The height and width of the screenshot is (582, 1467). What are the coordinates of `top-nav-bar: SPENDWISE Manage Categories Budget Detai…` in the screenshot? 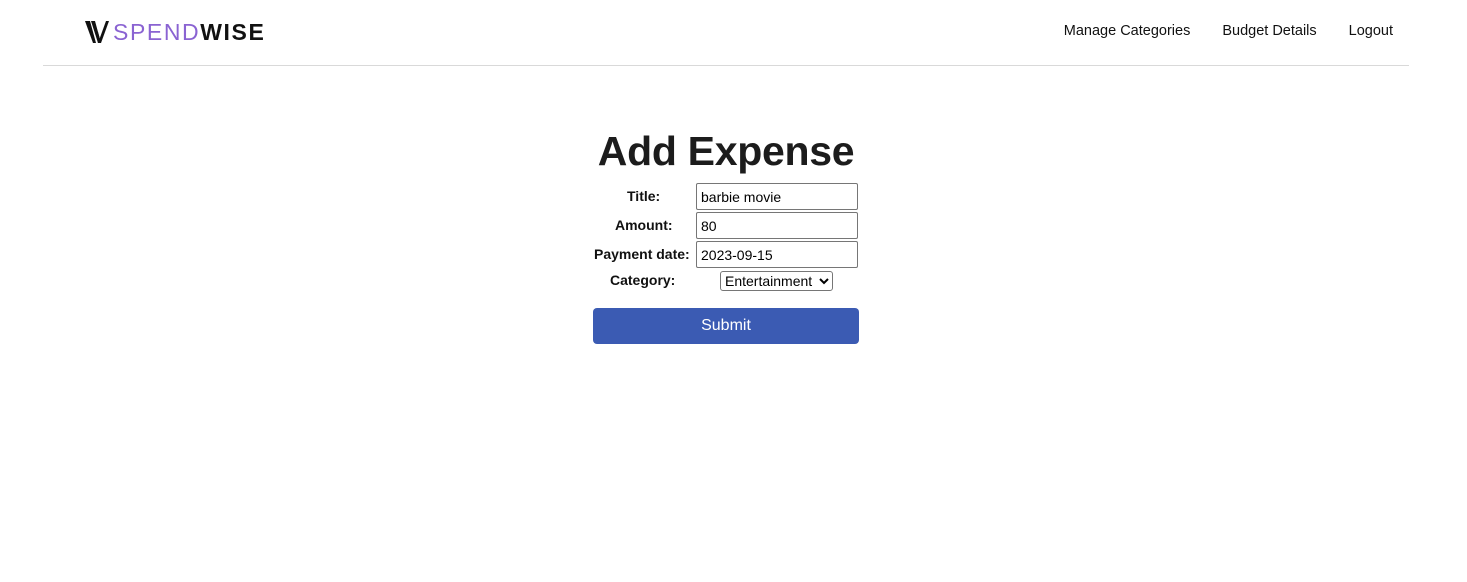 It's located at (726, 33).